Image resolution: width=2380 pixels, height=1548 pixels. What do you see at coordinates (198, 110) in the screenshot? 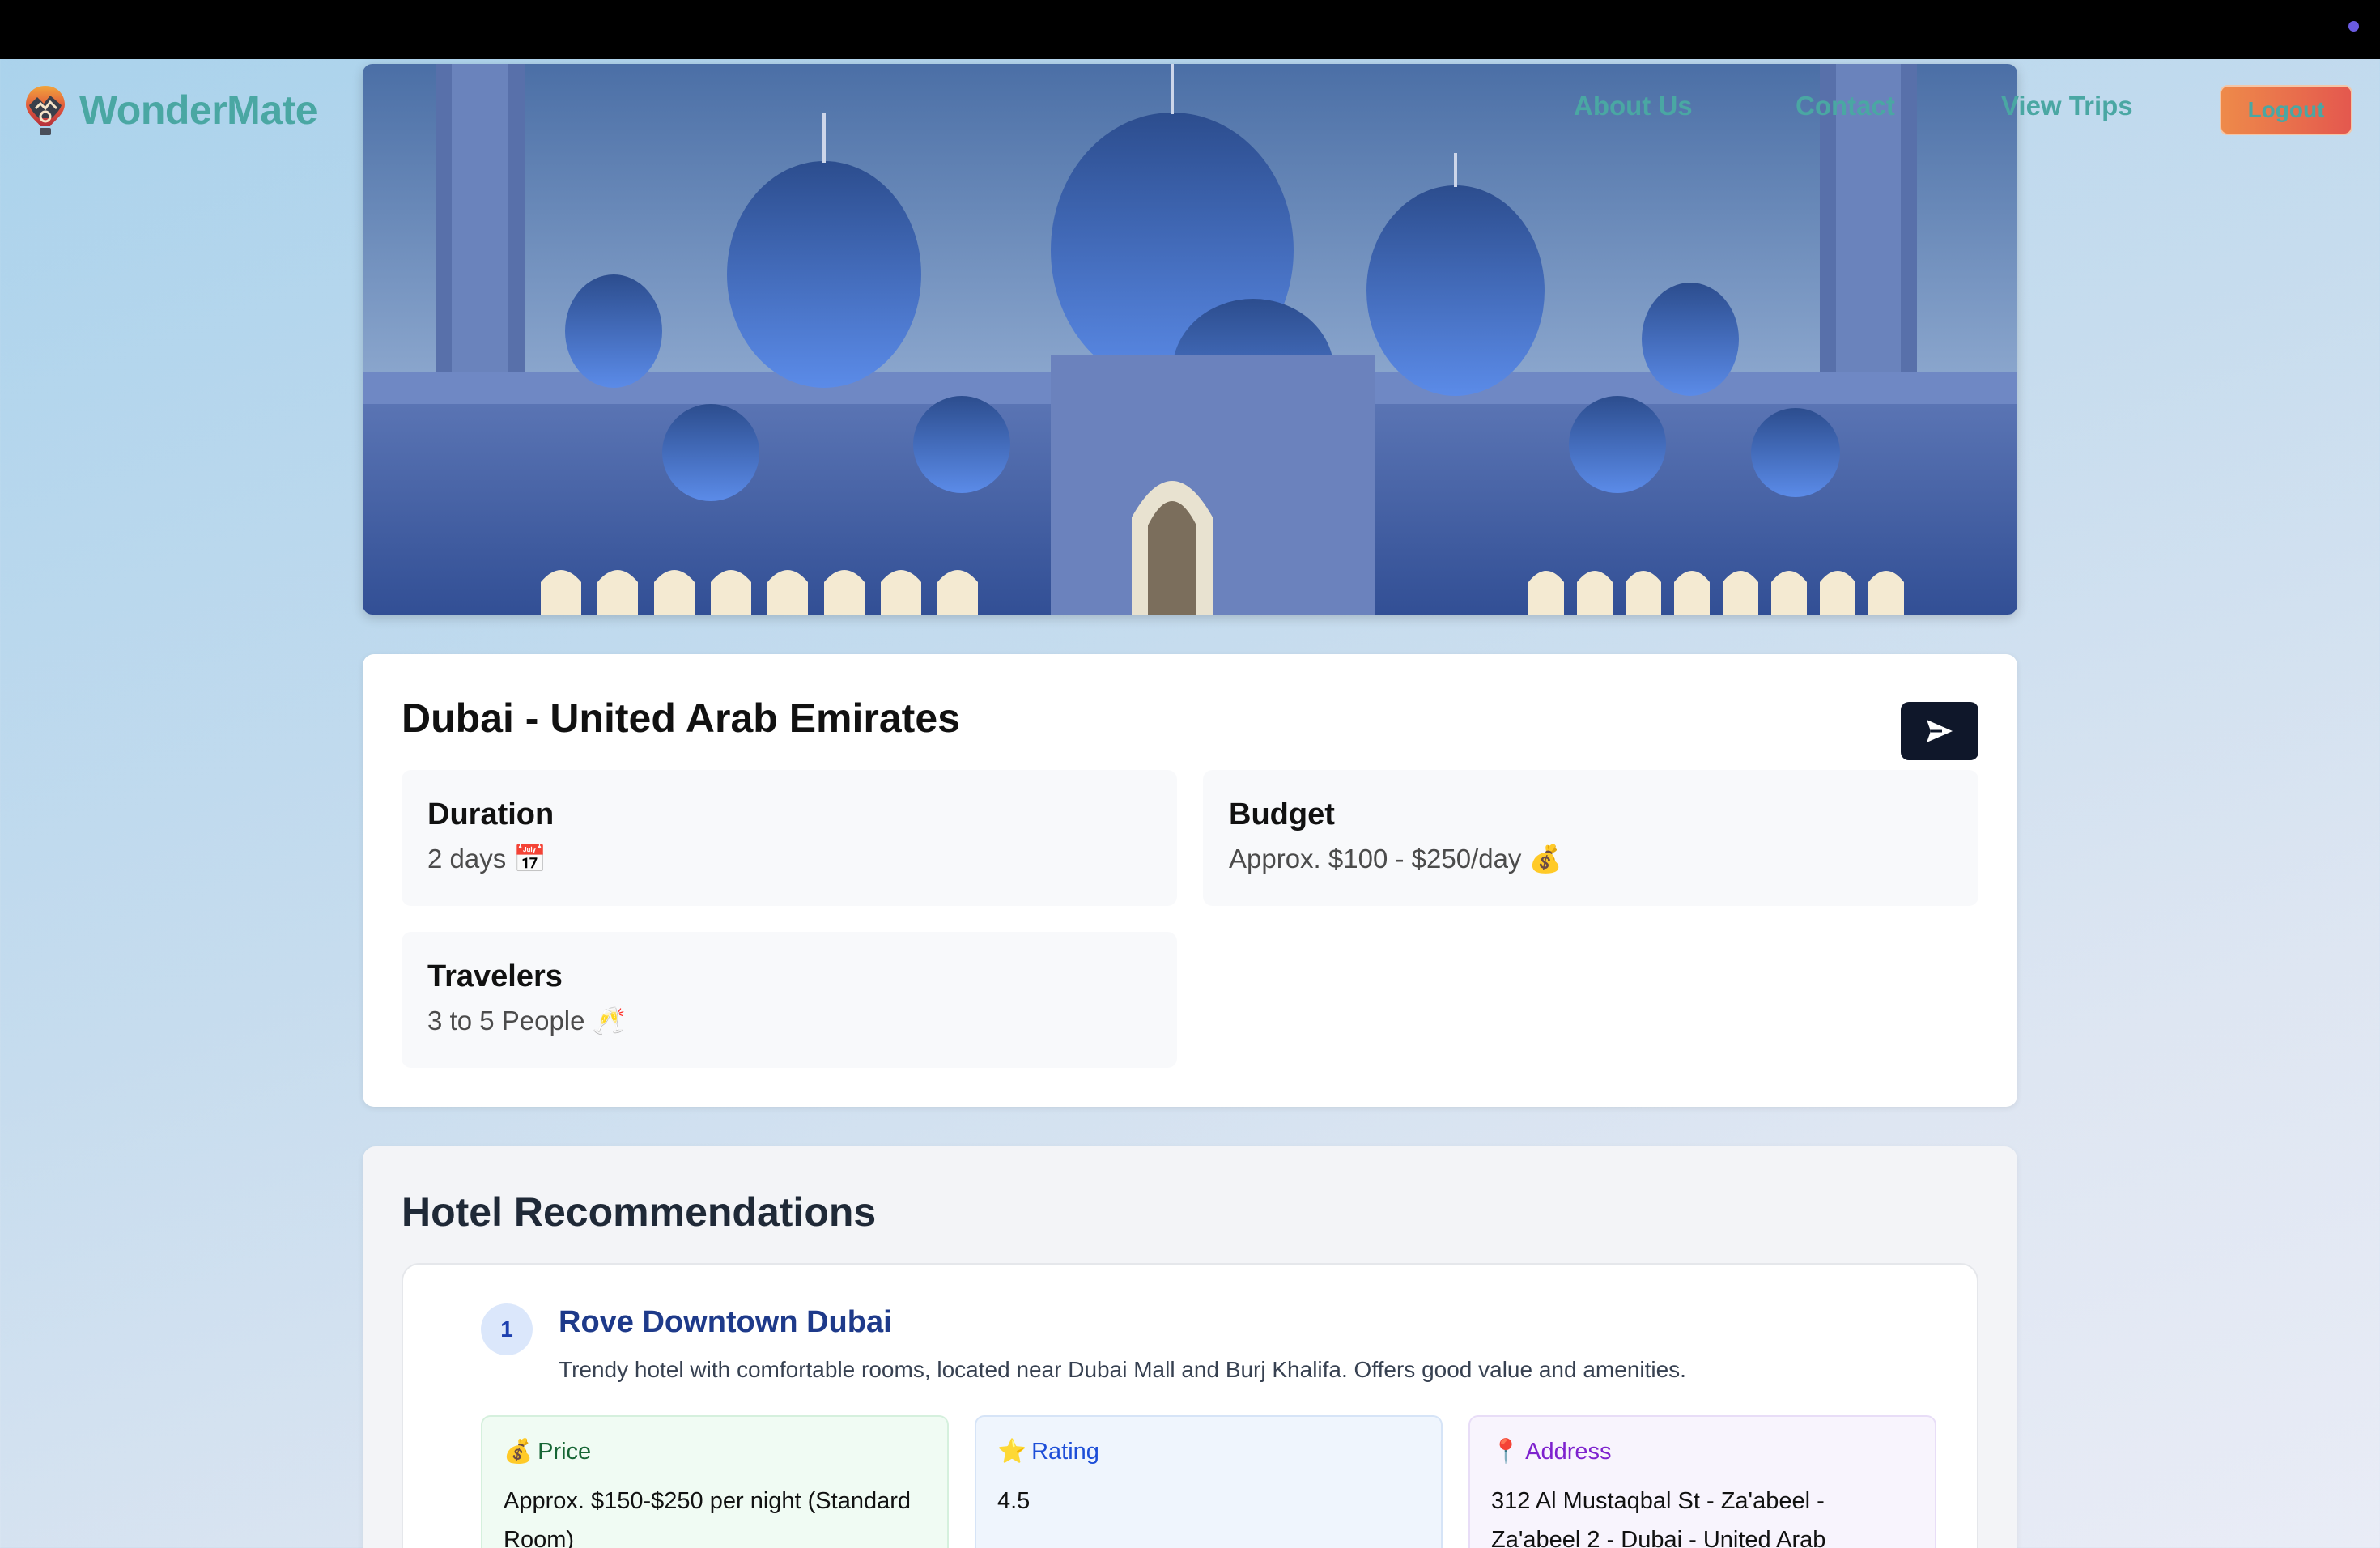
I see `brand-name: WonderMate` at bounding box center [198, 110].